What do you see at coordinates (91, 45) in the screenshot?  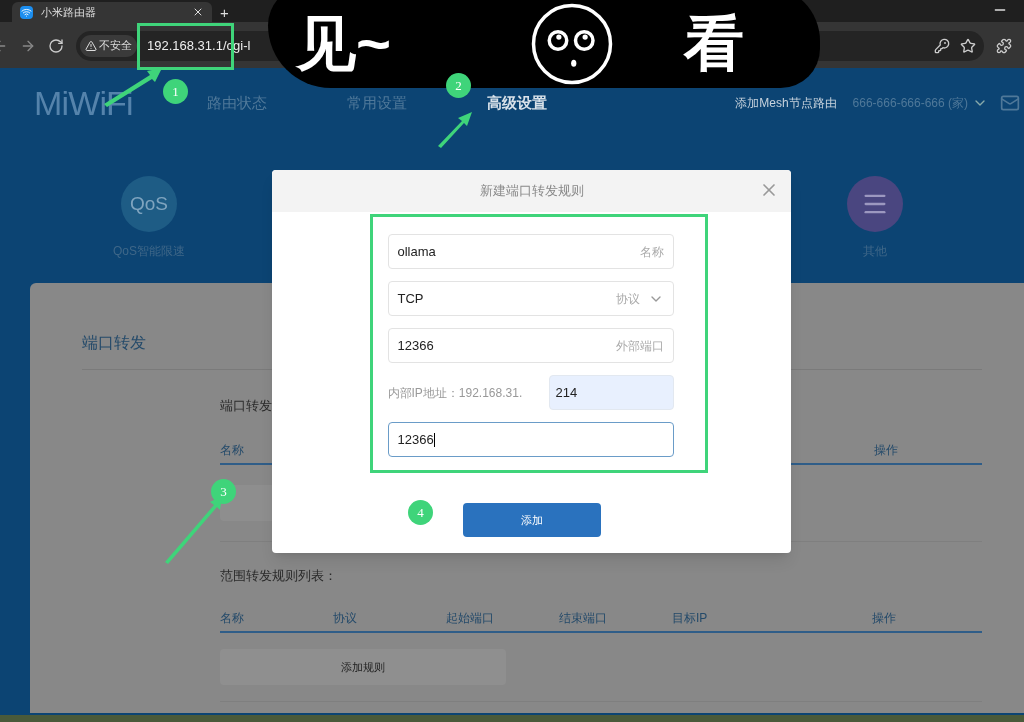 I see `warning-icon` at bounding box center [91, 45].